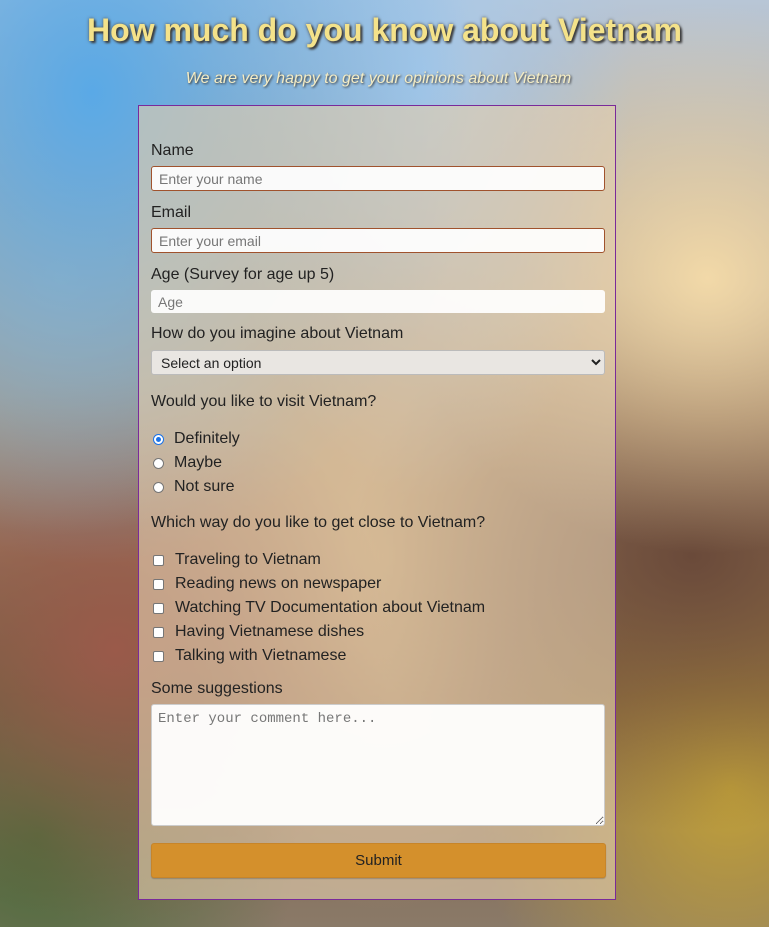  I want to click on checkbox-label-watching-tv: Watching TV Documentation about Vietnam, so click(330, 607).